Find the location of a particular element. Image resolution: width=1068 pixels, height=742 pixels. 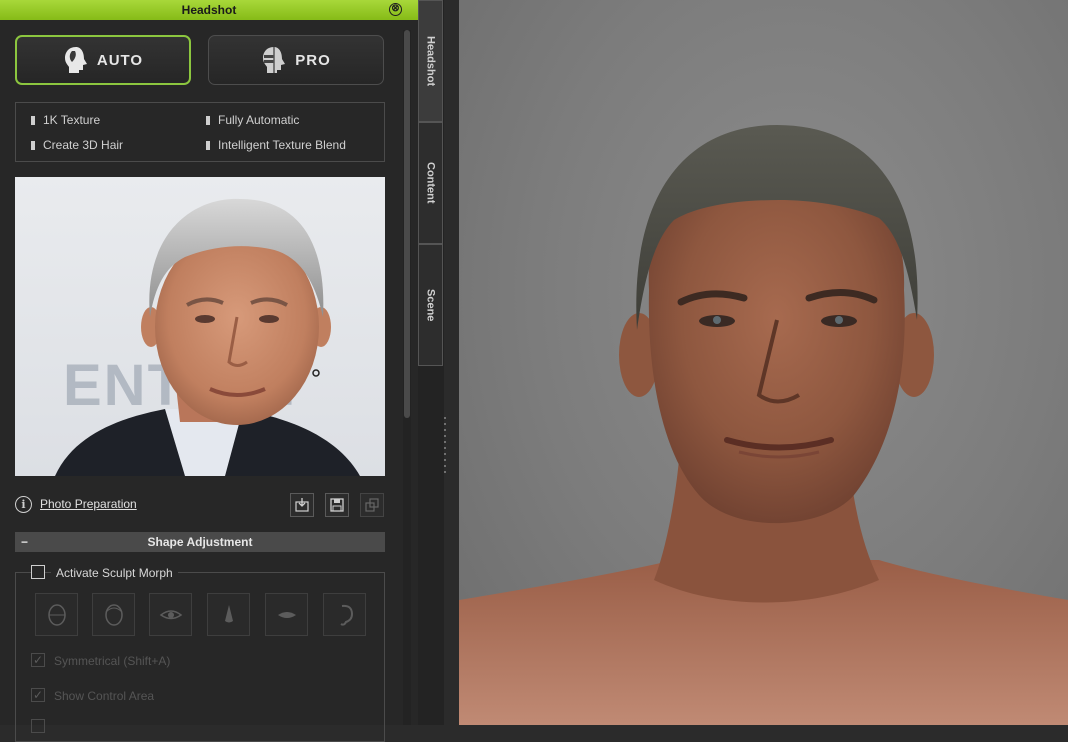

activate-sculpt-morph-label: Activate Sculpt Morph is located at coordinates (114, 573).